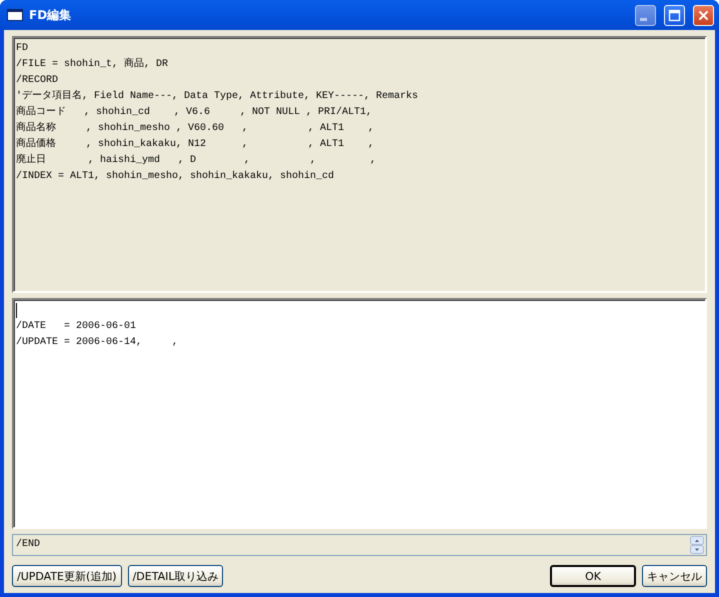  Describe the element at coordinates (218, 96) in the screenshot. I see `text-line: 'データ項目名, Field Name---, Data Type, Attribute, KEY-----, Remarks` at that location.